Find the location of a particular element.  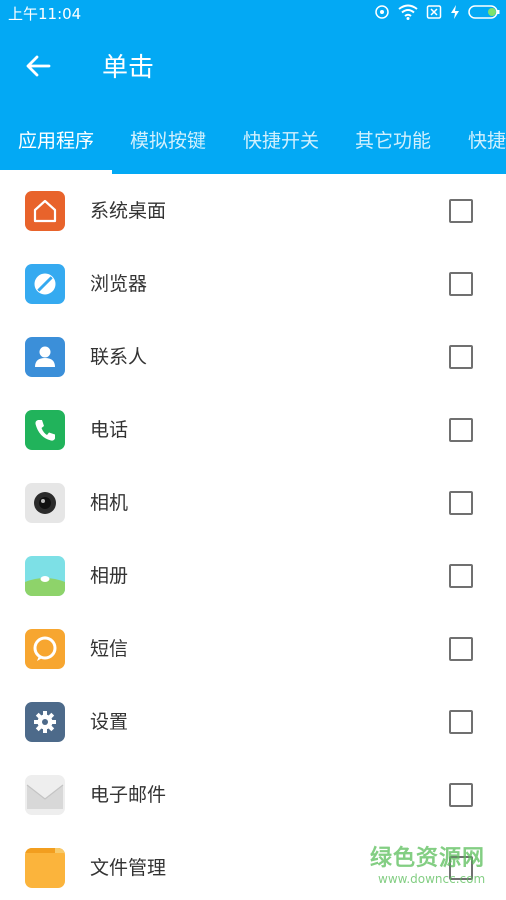

phone-icon is located at coordinates (45, 430).